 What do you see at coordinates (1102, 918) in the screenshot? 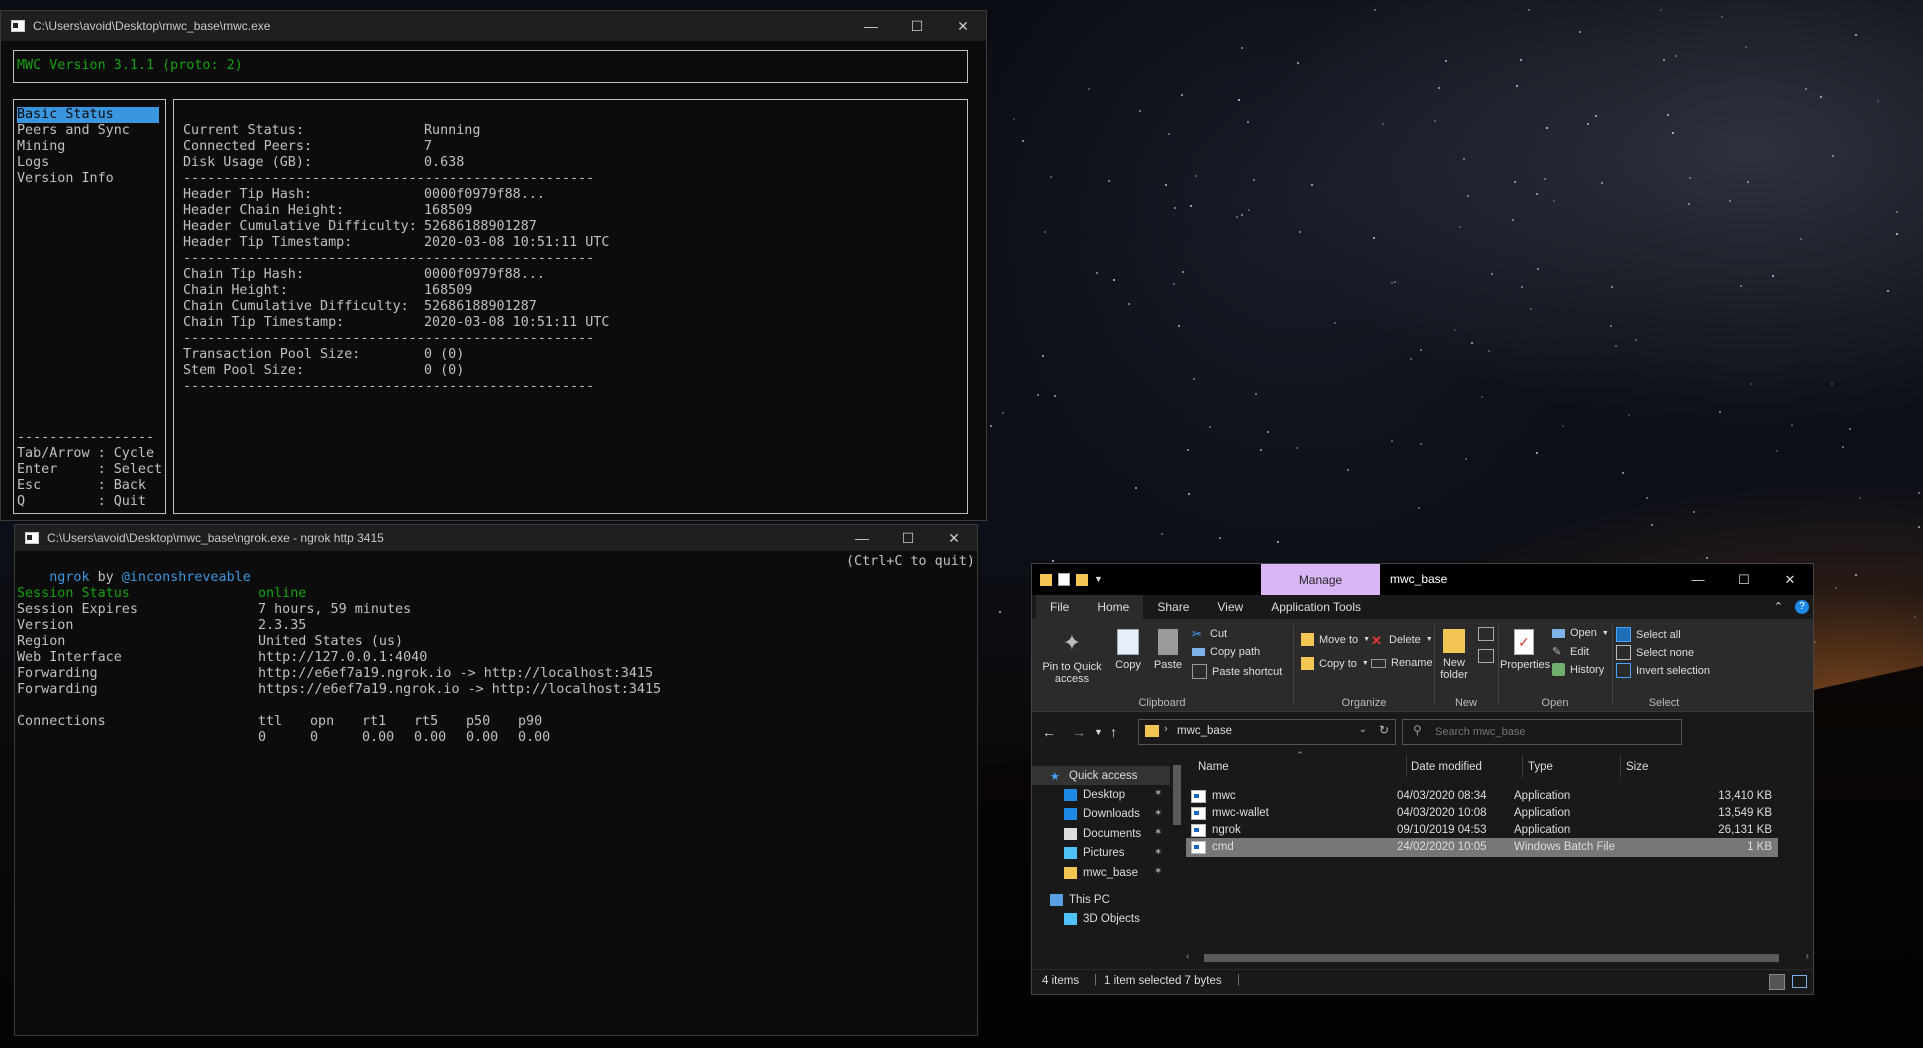
I see `nav-3d-objects: 3D Objects` at bounding box center [1102, 918].